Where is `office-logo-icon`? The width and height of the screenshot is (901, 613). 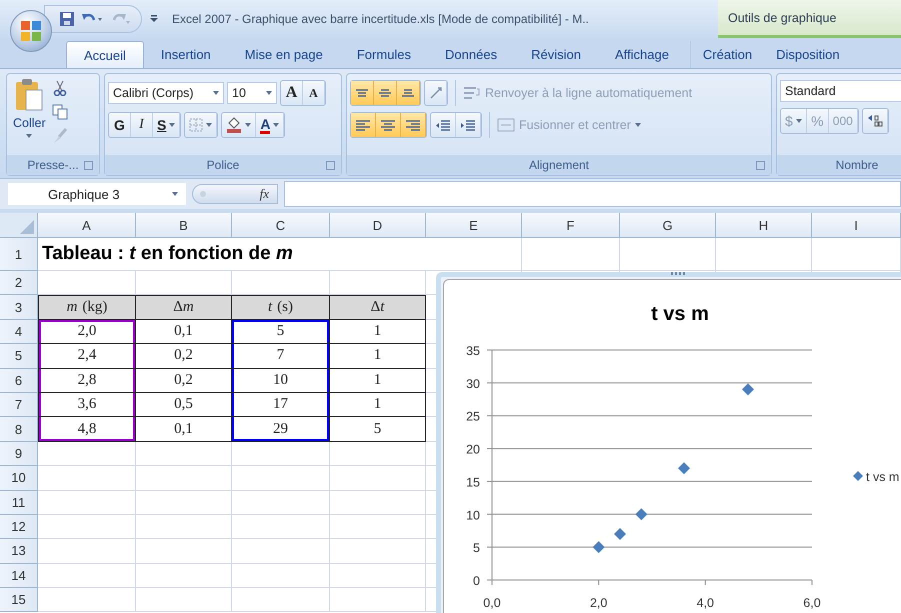
office-logo-icon is located at coordinates (31, 31).